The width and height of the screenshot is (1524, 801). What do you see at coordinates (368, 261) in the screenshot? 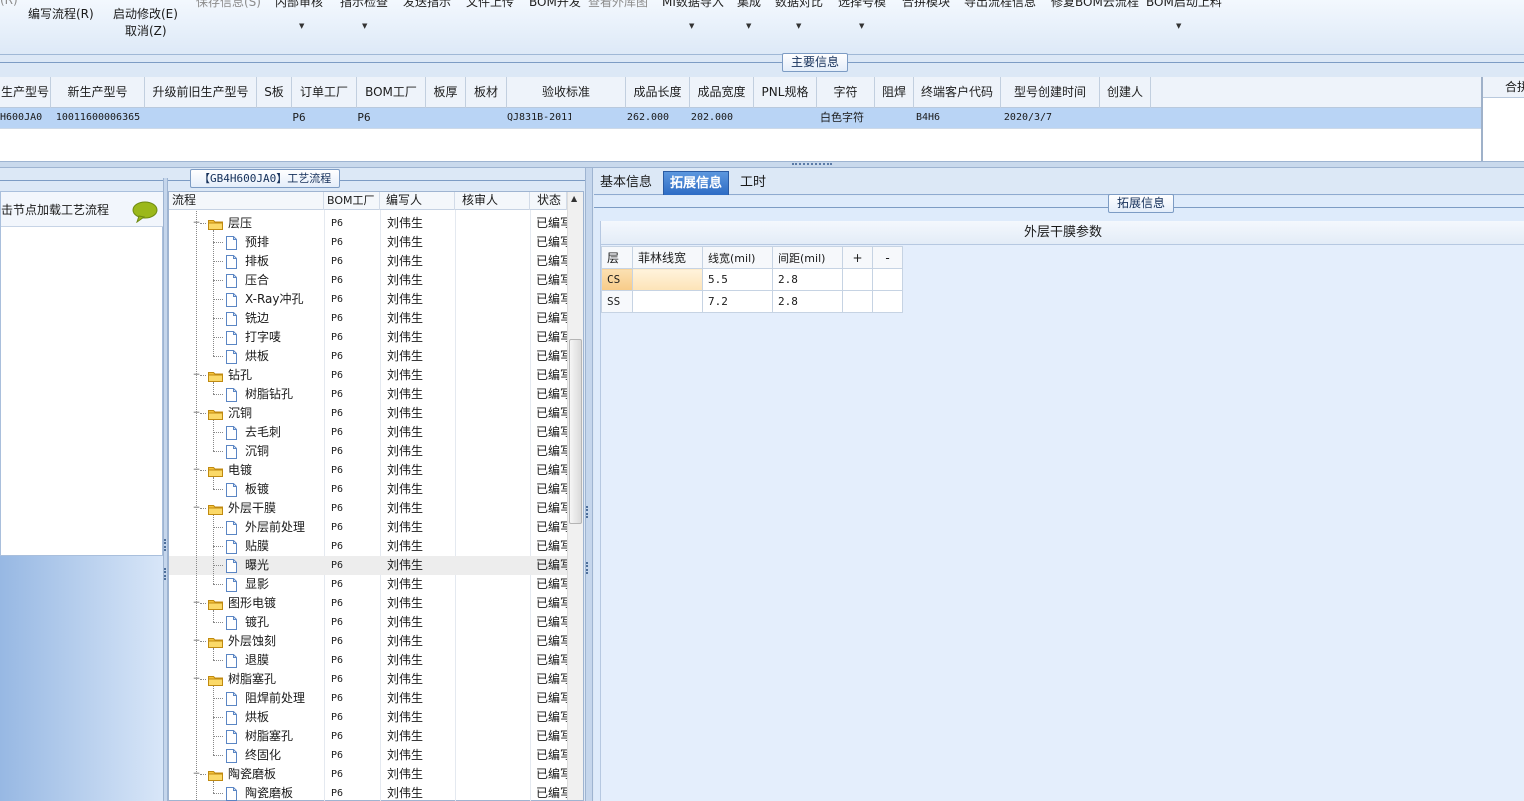
I see `tree-row: 排板 P6 刘伟生 已编写` at bounding box center [368, 261].